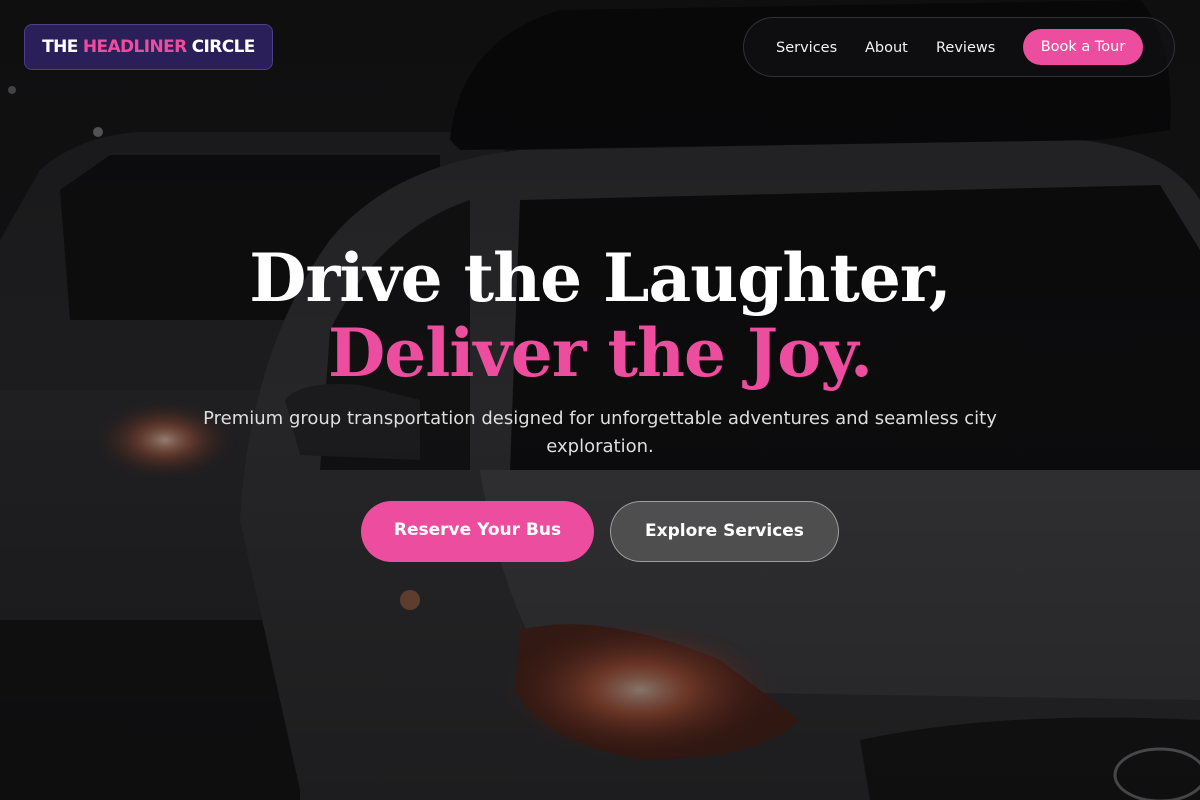 The height and width of the screenshot is (800, 1200). I want to click on reserve-bus-button: Reserve Your Bus, so click(477, 531).